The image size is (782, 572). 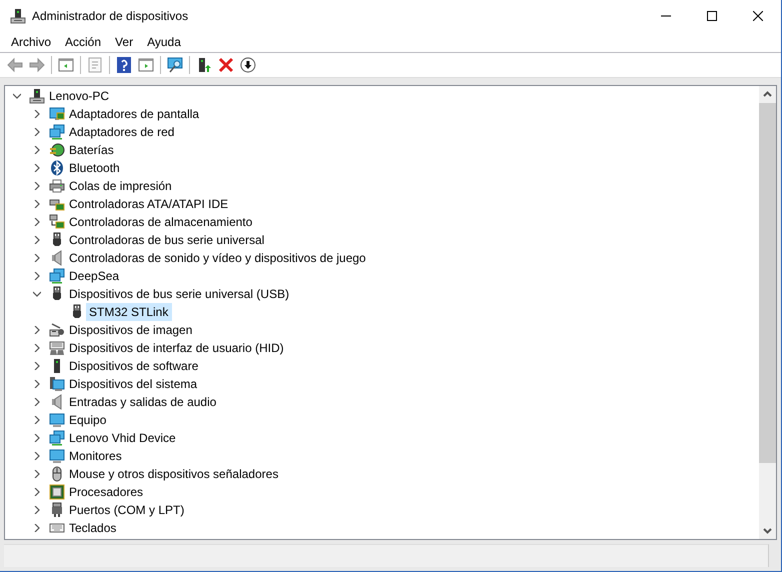 What do you see at coordinates (80, 96) in the screenshot?
I see `tree-item: Lenovo-PC` at bounding box center [80, 96].